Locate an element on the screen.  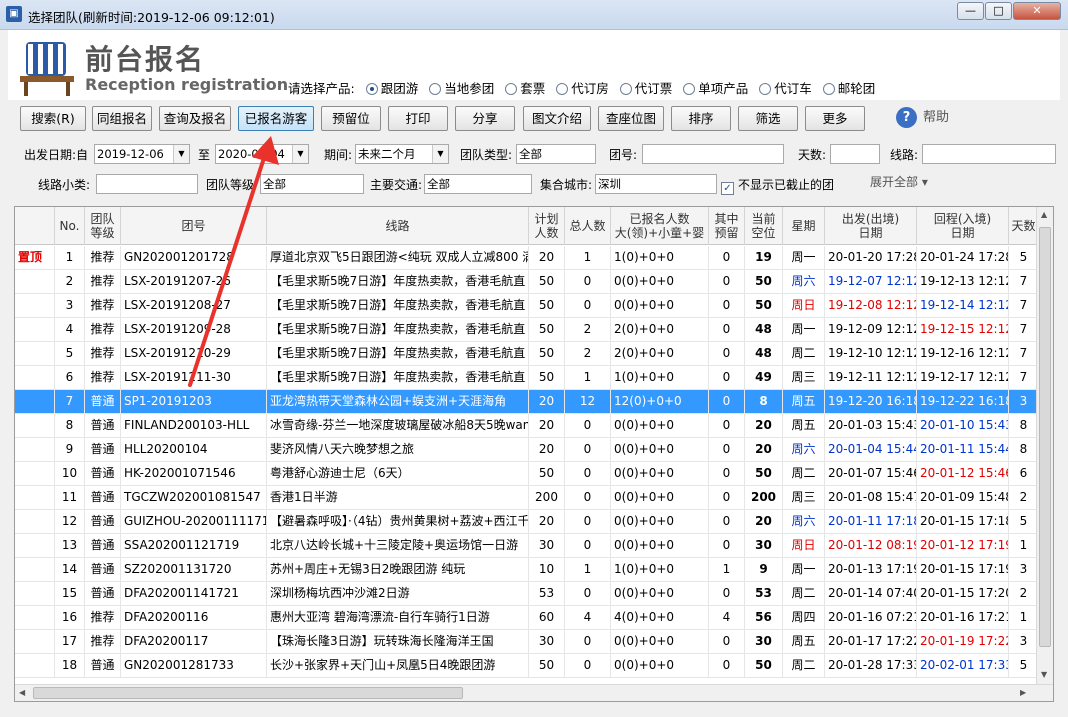
scroll-right-icon: ▶ is located at coordinates (1023, 692).